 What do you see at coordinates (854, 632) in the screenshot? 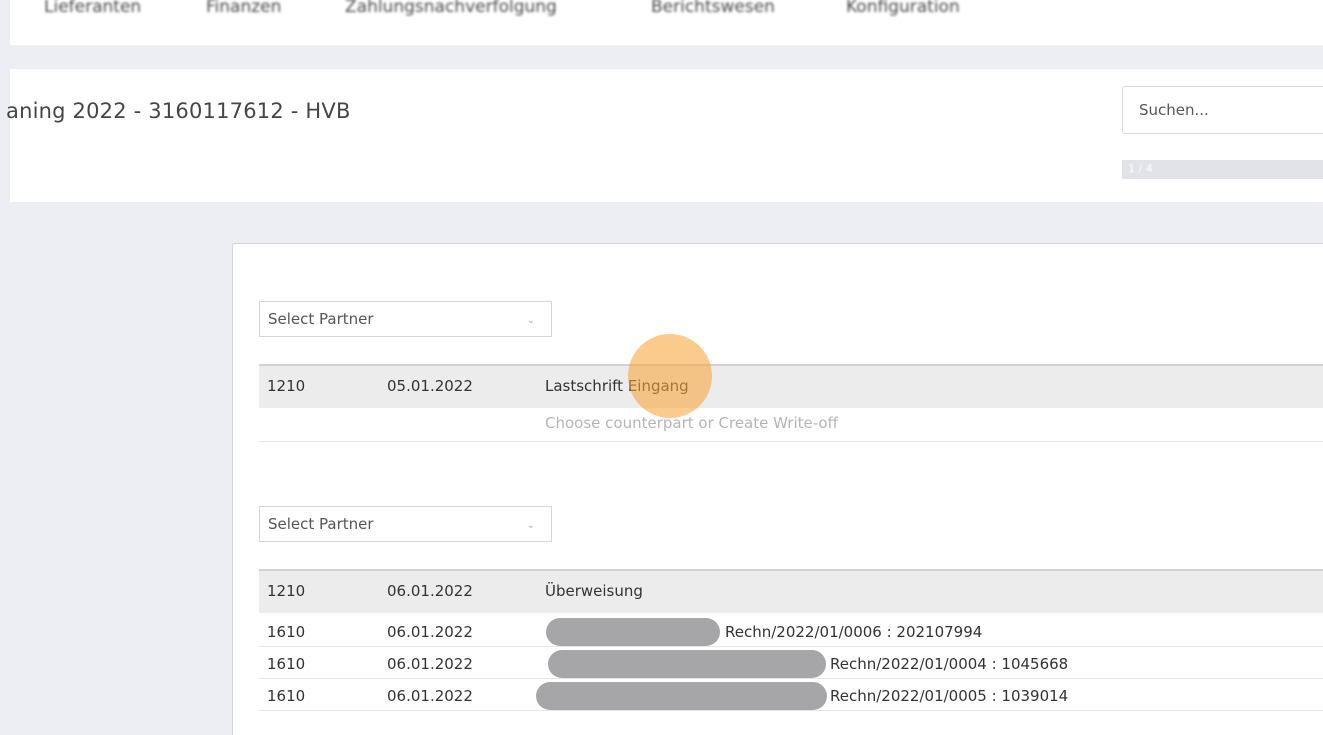
I see `invoice-reference: Rechn/2022/01/0006 : 202107994` at bounding box center [854, 632].